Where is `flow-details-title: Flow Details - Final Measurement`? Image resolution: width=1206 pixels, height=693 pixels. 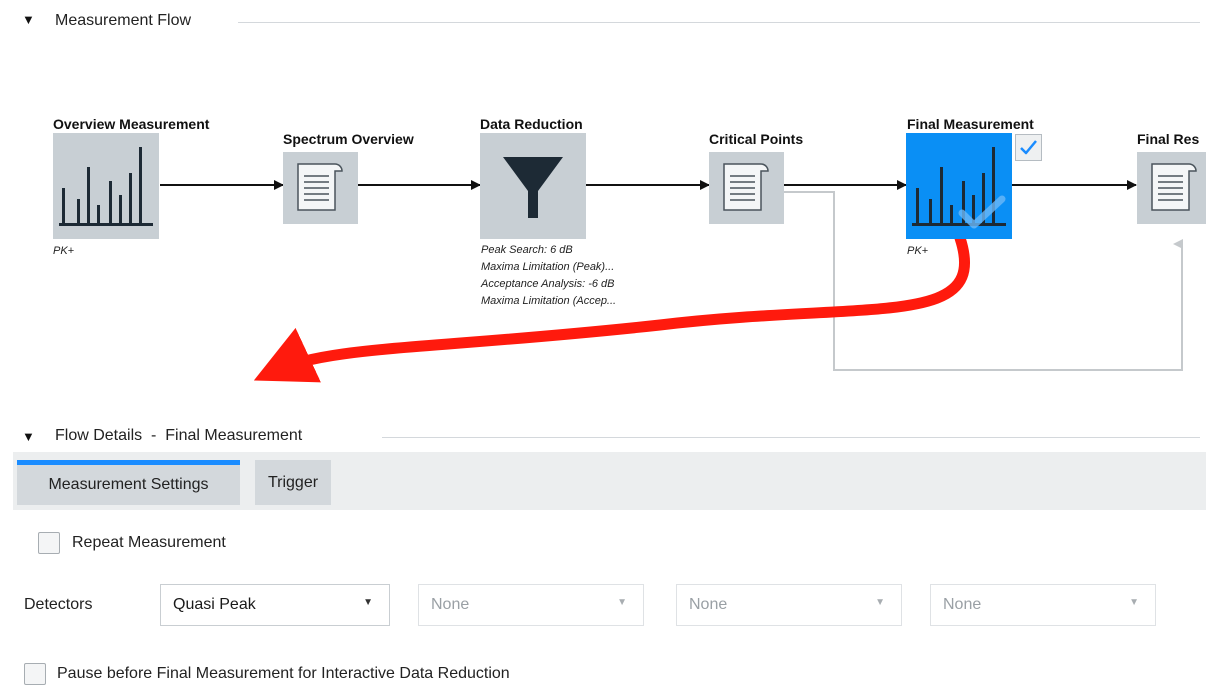
flow-details-title: Flow Details - Final Measurement is located at coordinates (178, 436).